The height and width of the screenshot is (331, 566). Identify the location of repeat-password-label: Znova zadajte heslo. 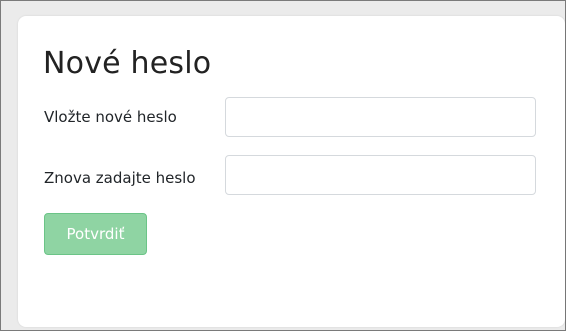
(120, 178).